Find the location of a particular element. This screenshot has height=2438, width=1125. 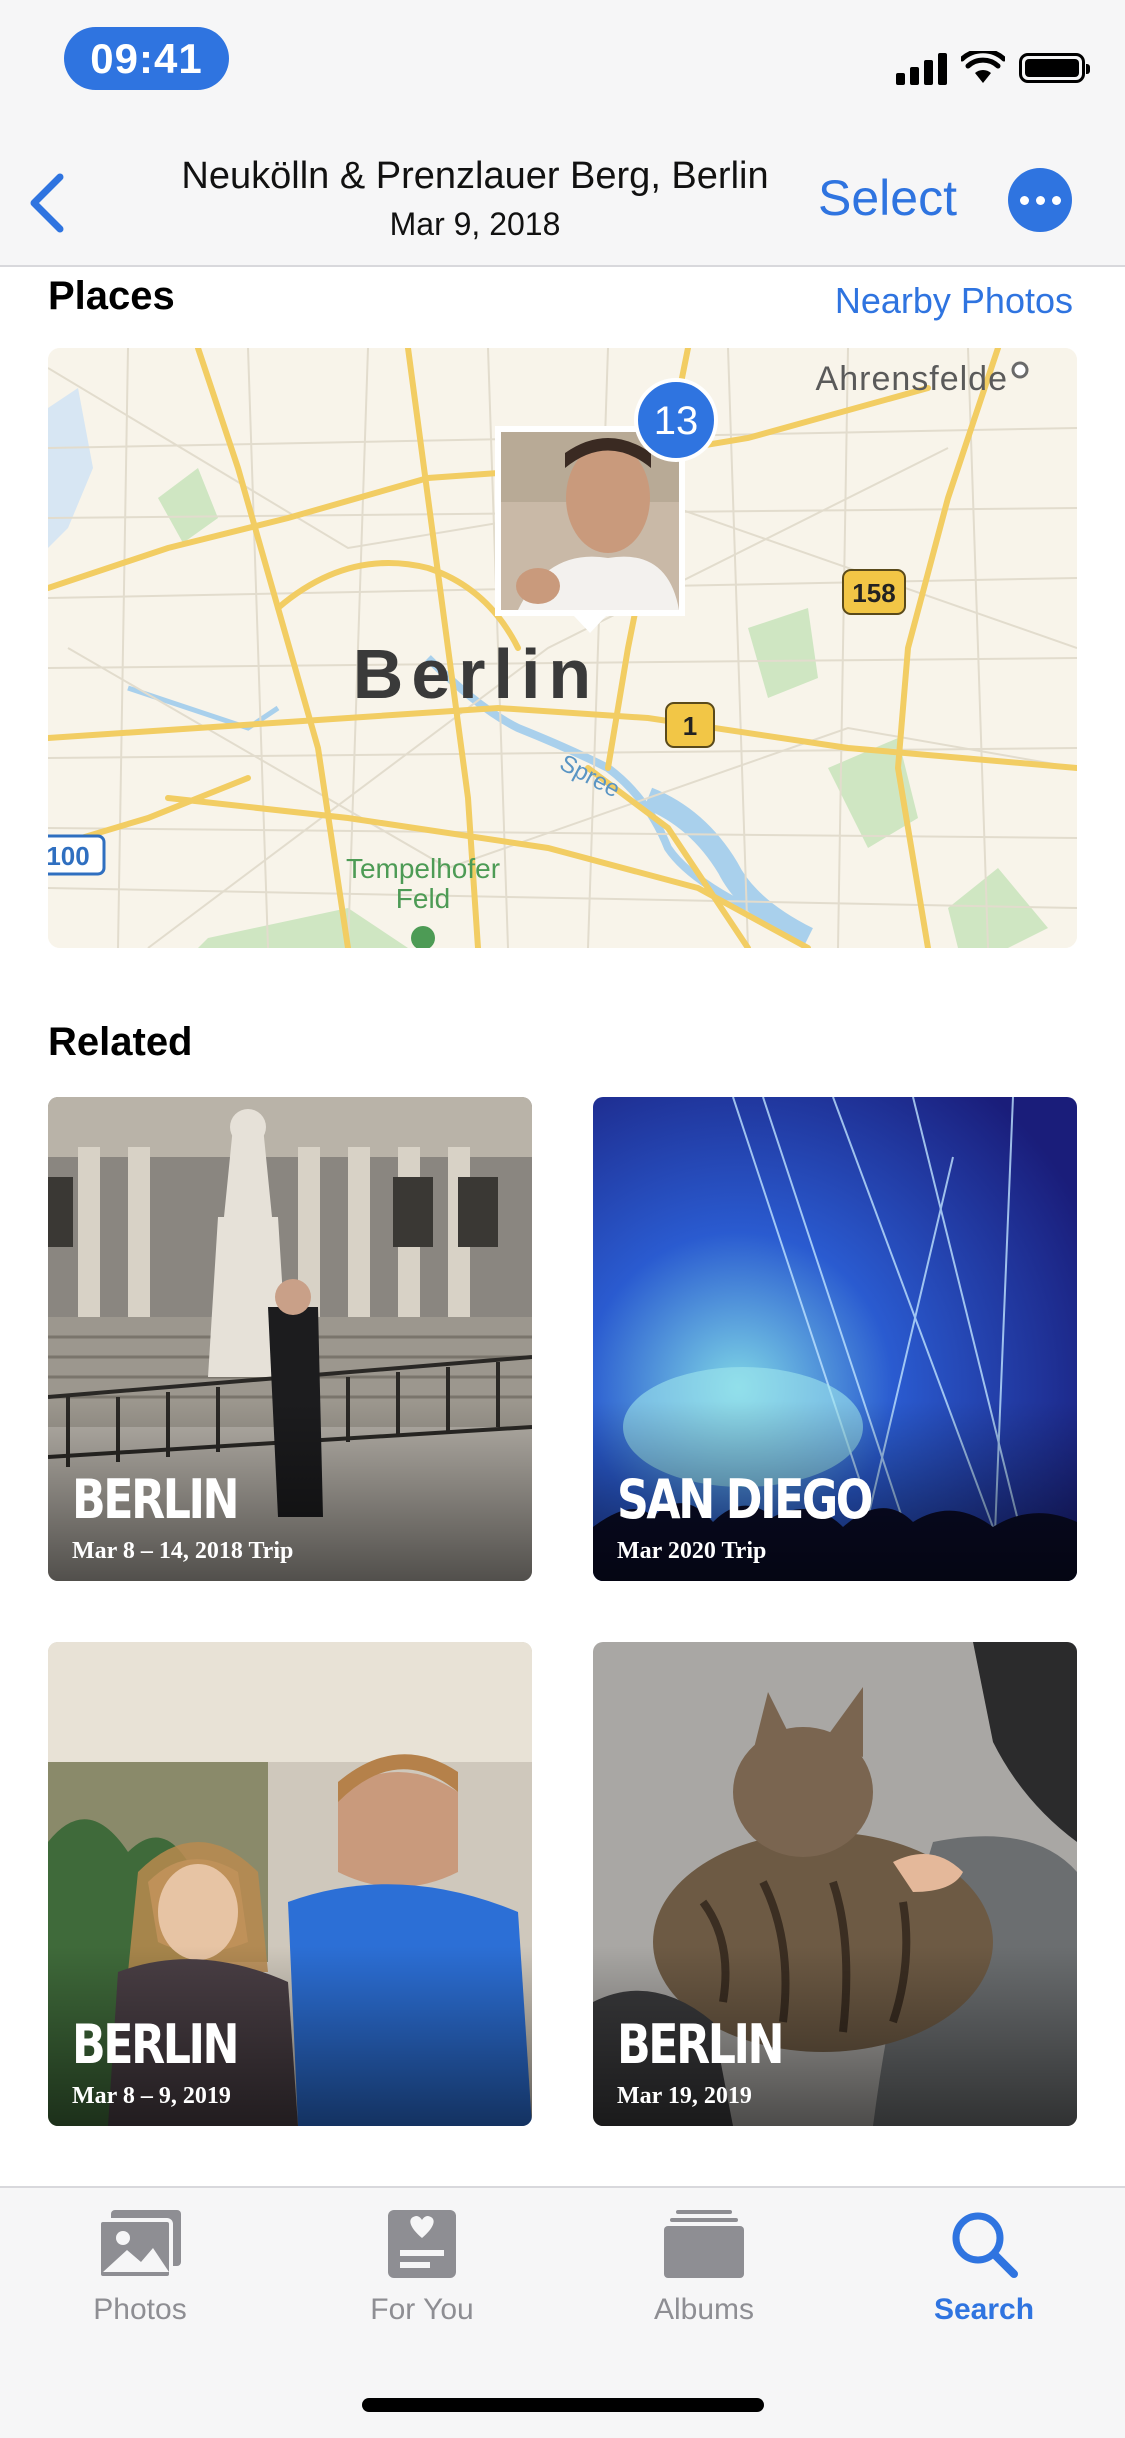

map-photo-count-badge: 13 is located at coordinates (676, 421).